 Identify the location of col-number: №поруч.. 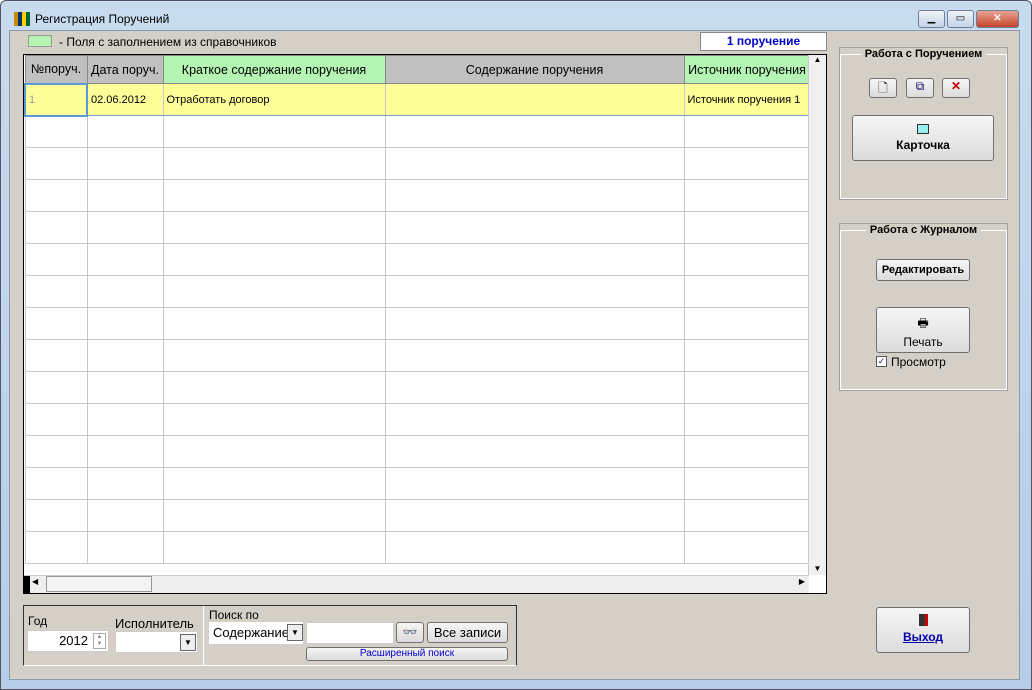
(56, 69).